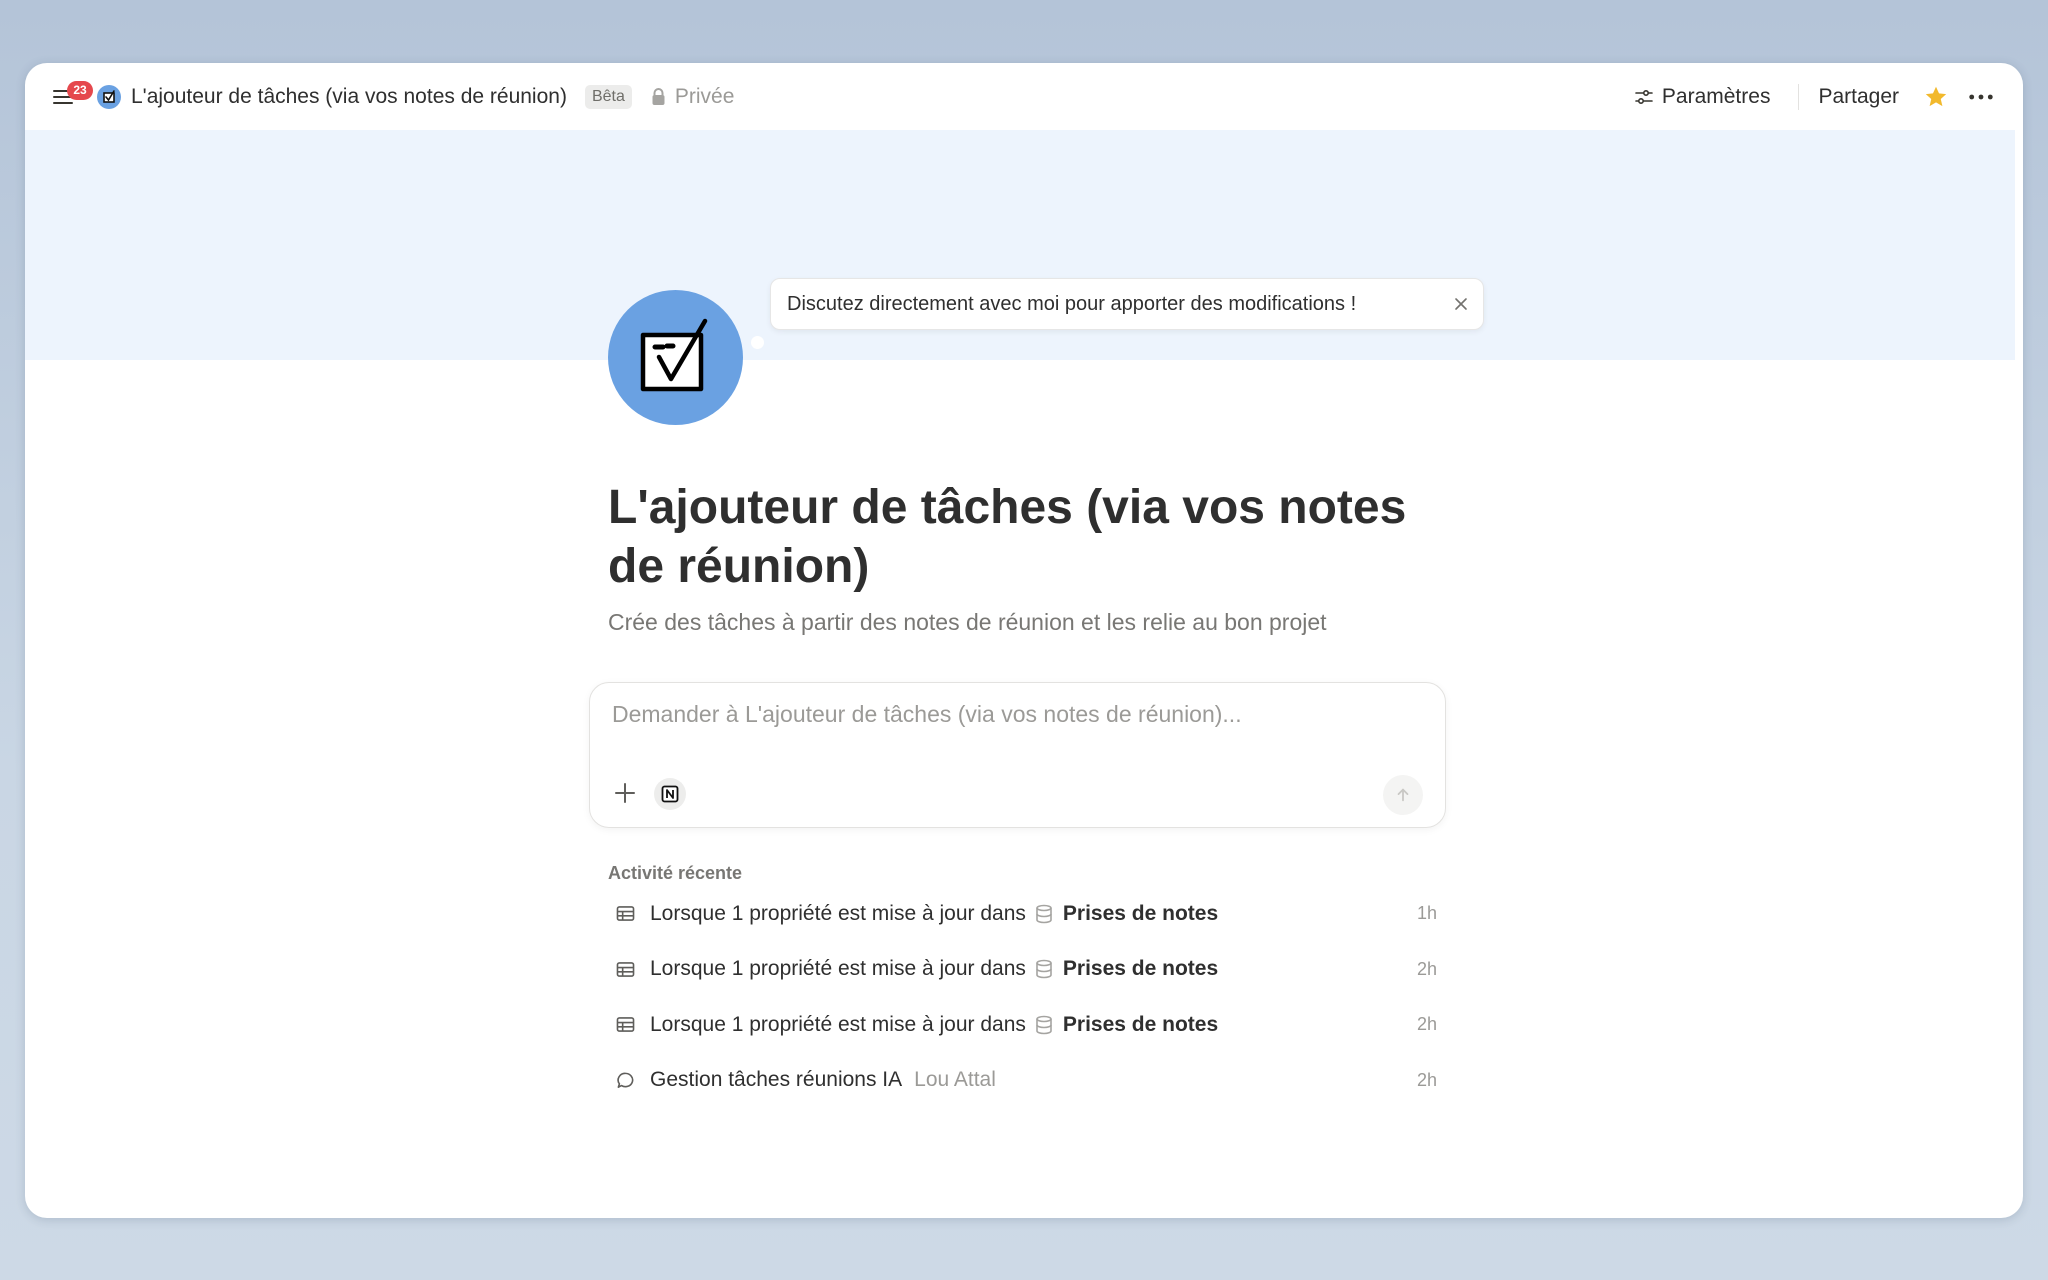 This screenshot has height=1280, width=2048. I want to click on notion-logo-icon, so click(670, 794).